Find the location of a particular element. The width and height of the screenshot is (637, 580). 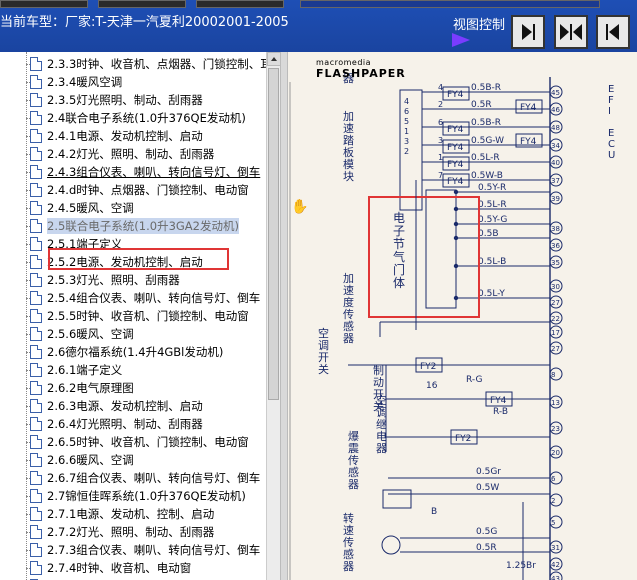

tree-item: 2.6德尔福系统(1.4升4GBl发动机) is located at coordinates (124, 352).